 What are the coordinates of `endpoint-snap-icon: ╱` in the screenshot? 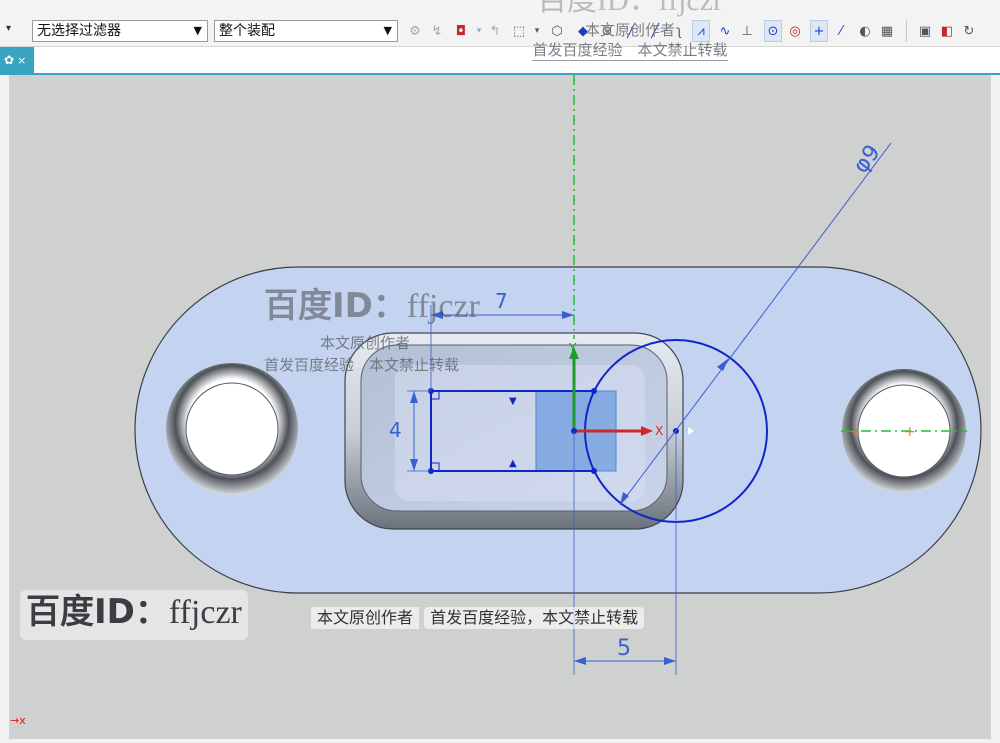 It's located at (631, 31).